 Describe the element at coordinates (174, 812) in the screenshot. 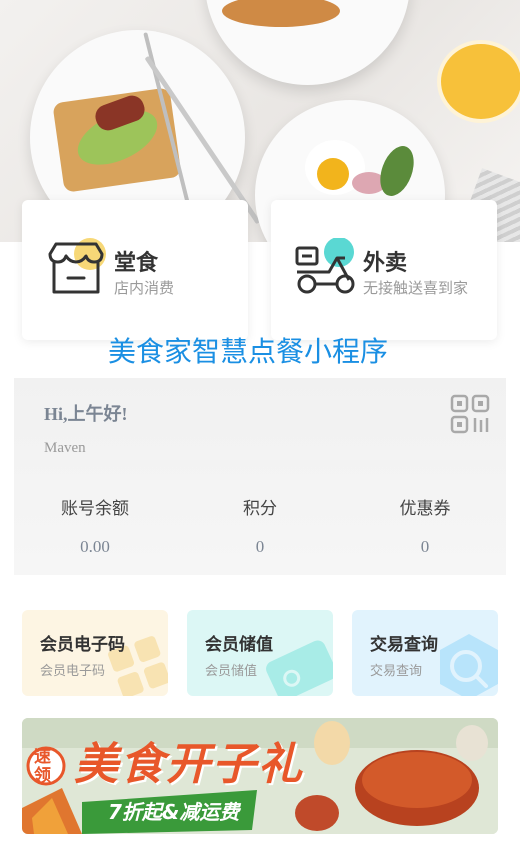

I see `banner-ribbon: 7折起&减运费` at that location.